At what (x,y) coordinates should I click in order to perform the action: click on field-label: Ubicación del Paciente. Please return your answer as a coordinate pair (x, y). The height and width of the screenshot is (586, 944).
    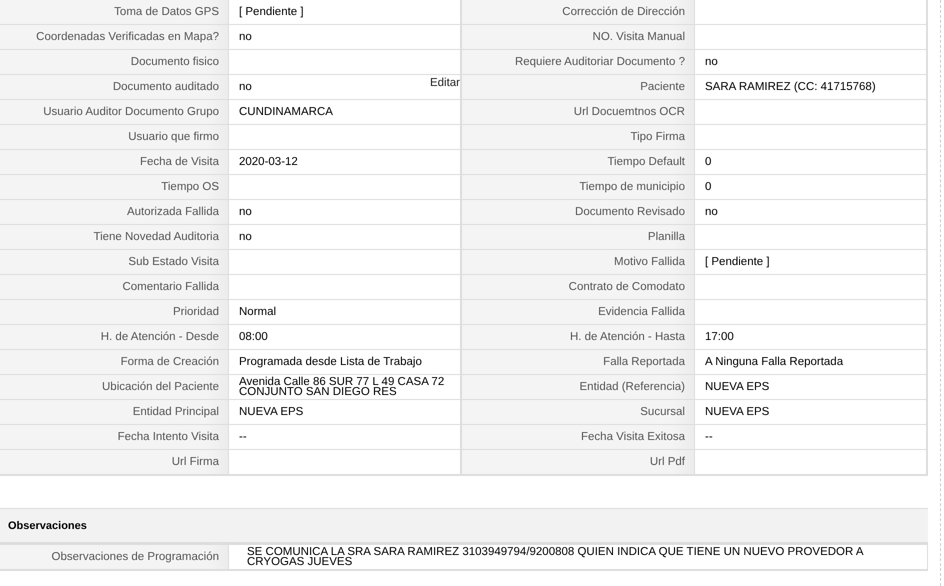
    Looking at the image, I should click on (114, 387).